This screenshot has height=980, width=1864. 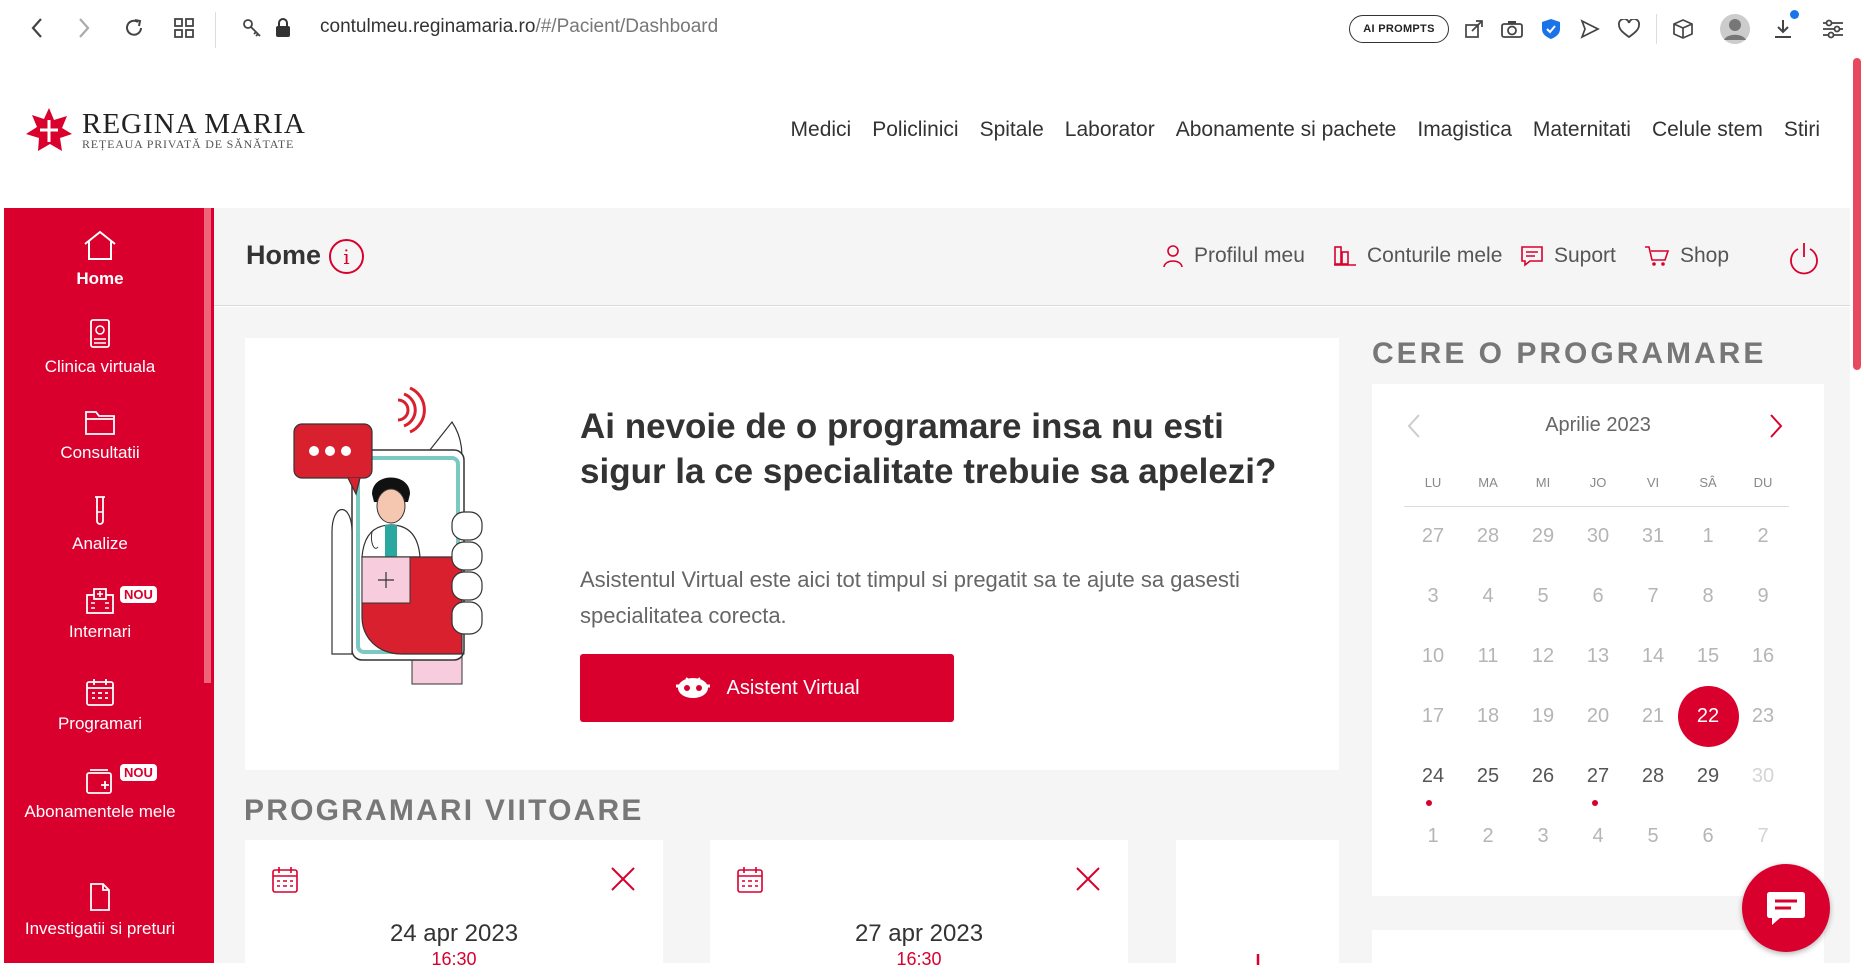 I want to click on accounts-link: Conturile mele, so click(x=1417, y=256).